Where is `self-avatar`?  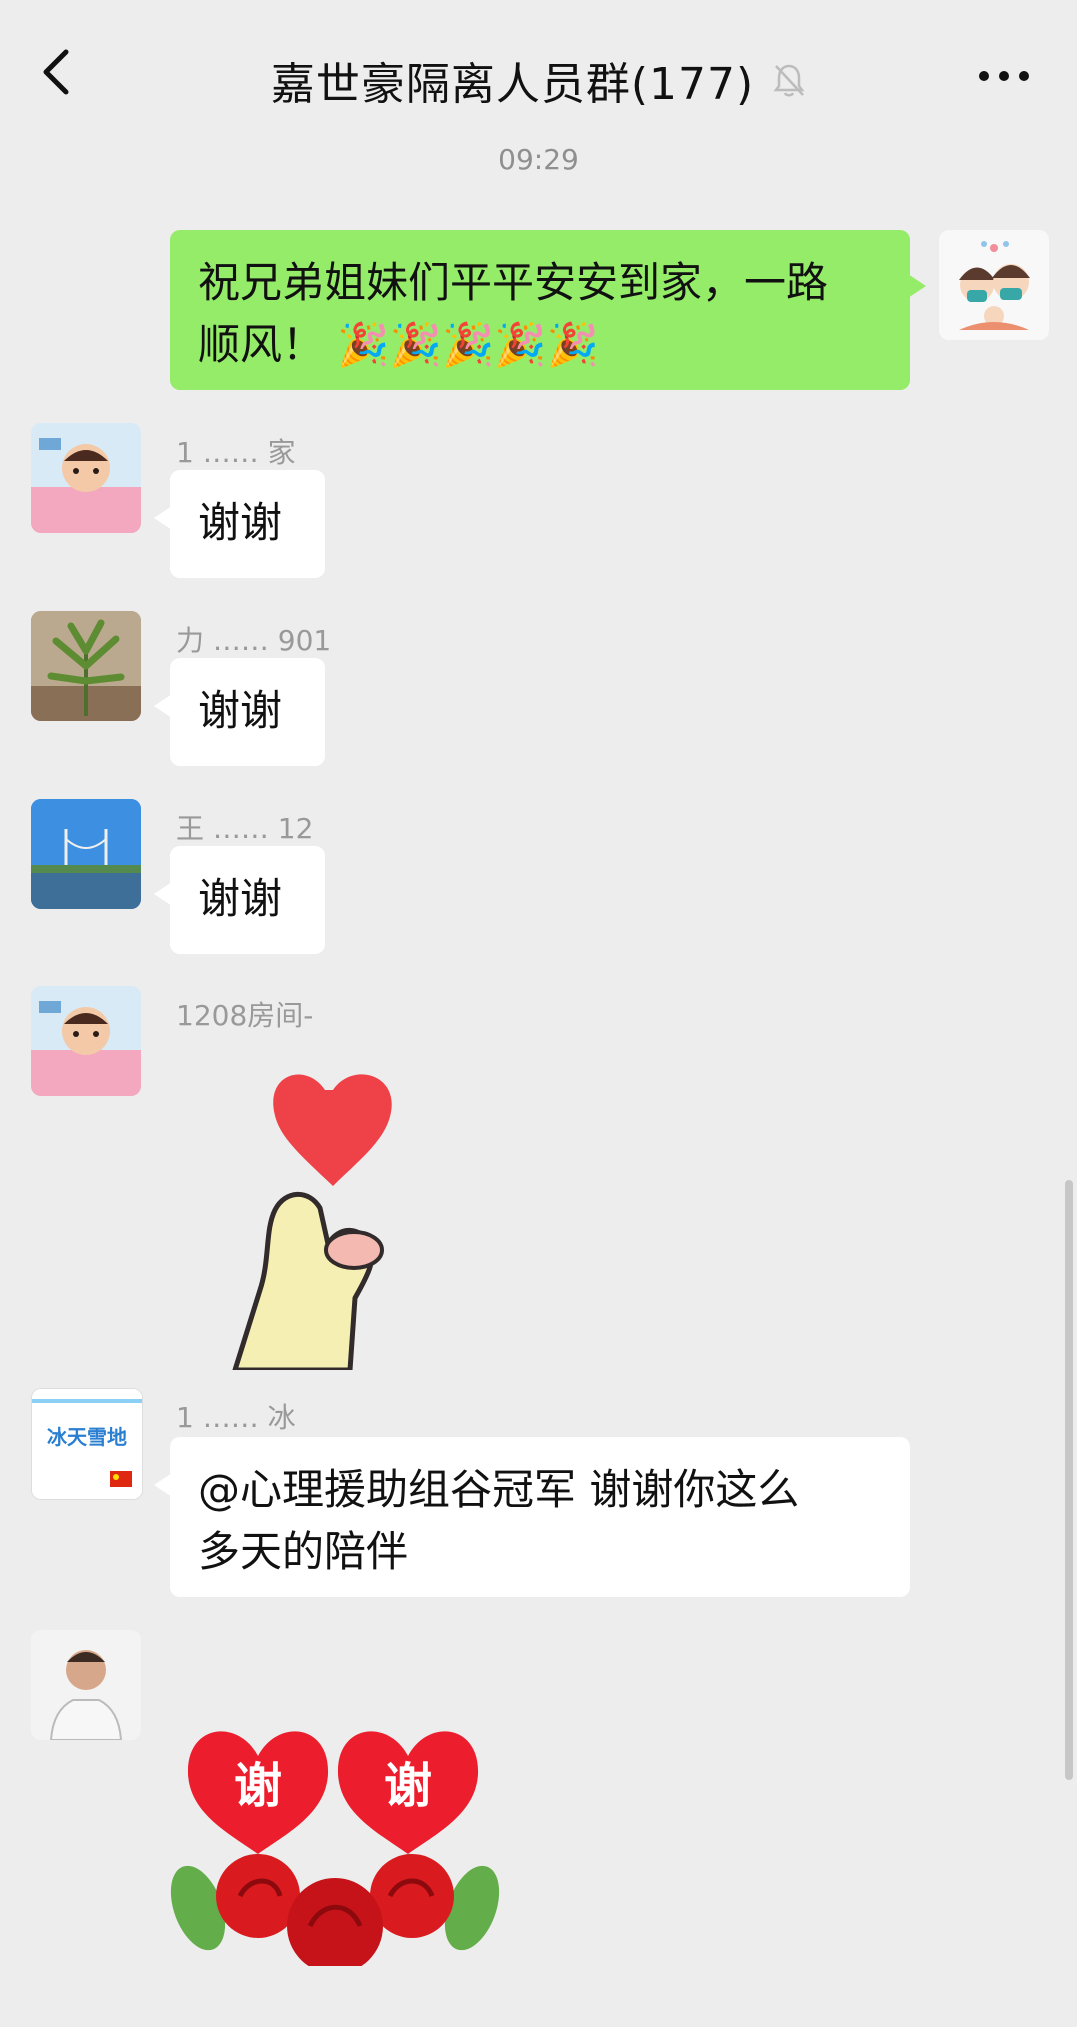
self-avatar is located at coordinates (994, 285).